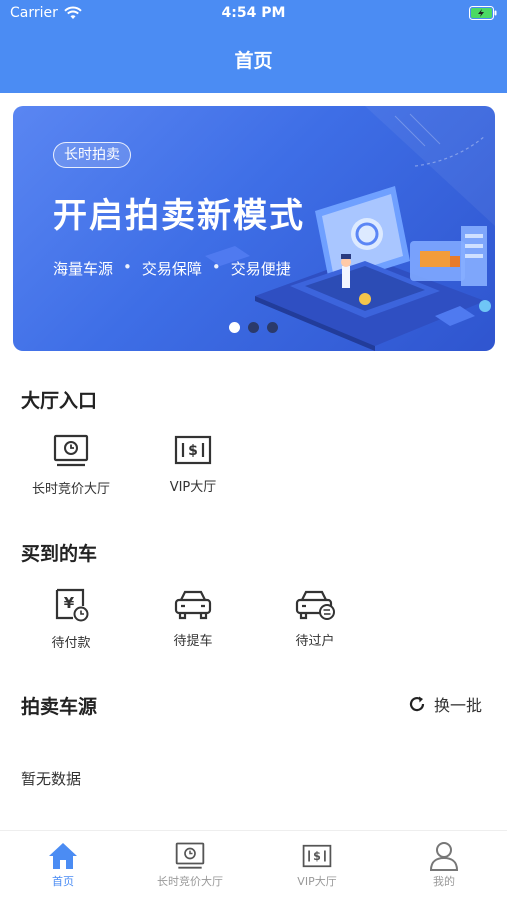 The width and height of the screenshot is (507, 901). Describe the element at coordinates (317, 881) in the screenshot. I see `tab-label: VIP大厅` at that location.